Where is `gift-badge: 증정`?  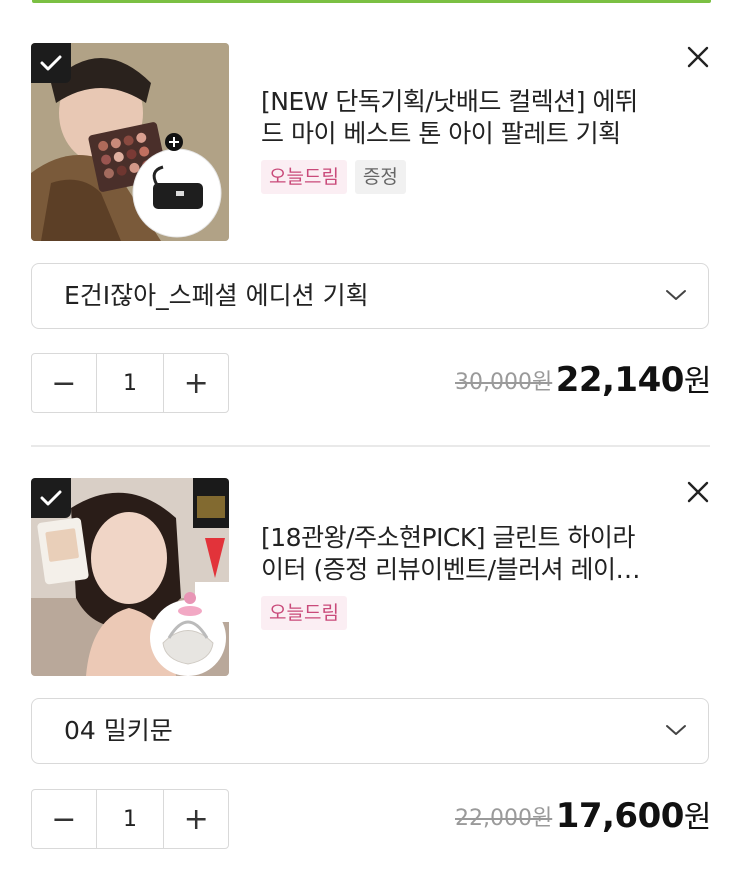 gift-badge: 증정 is located at coordinates (380, 177).